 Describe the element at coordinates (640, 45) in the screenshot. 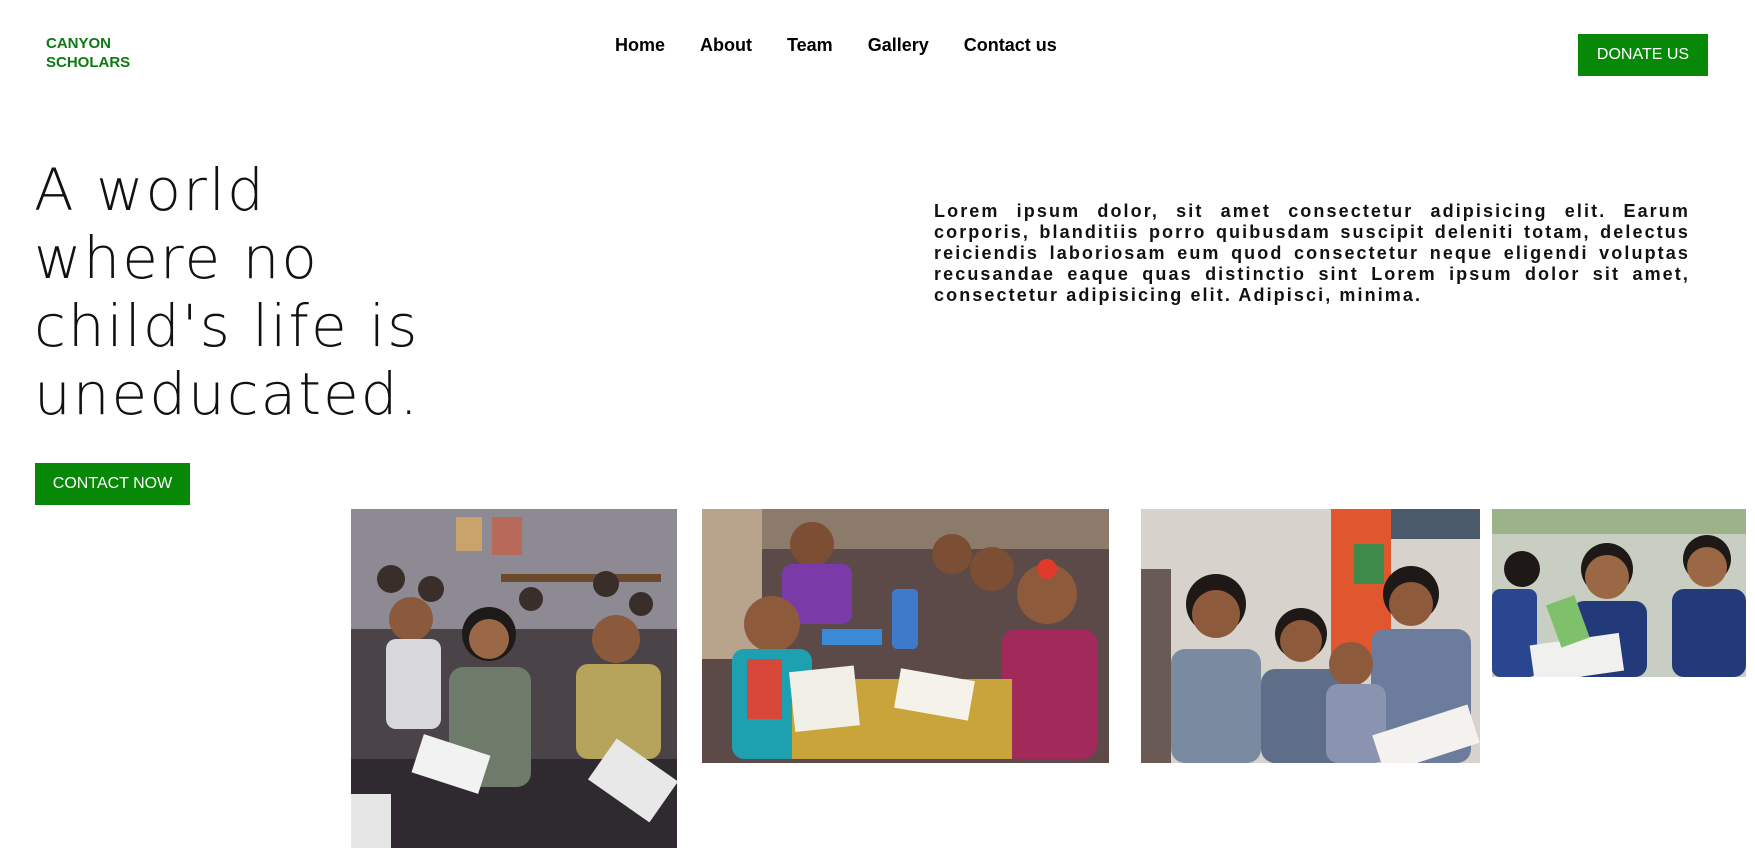

I see `nav-home: Home` at that location.